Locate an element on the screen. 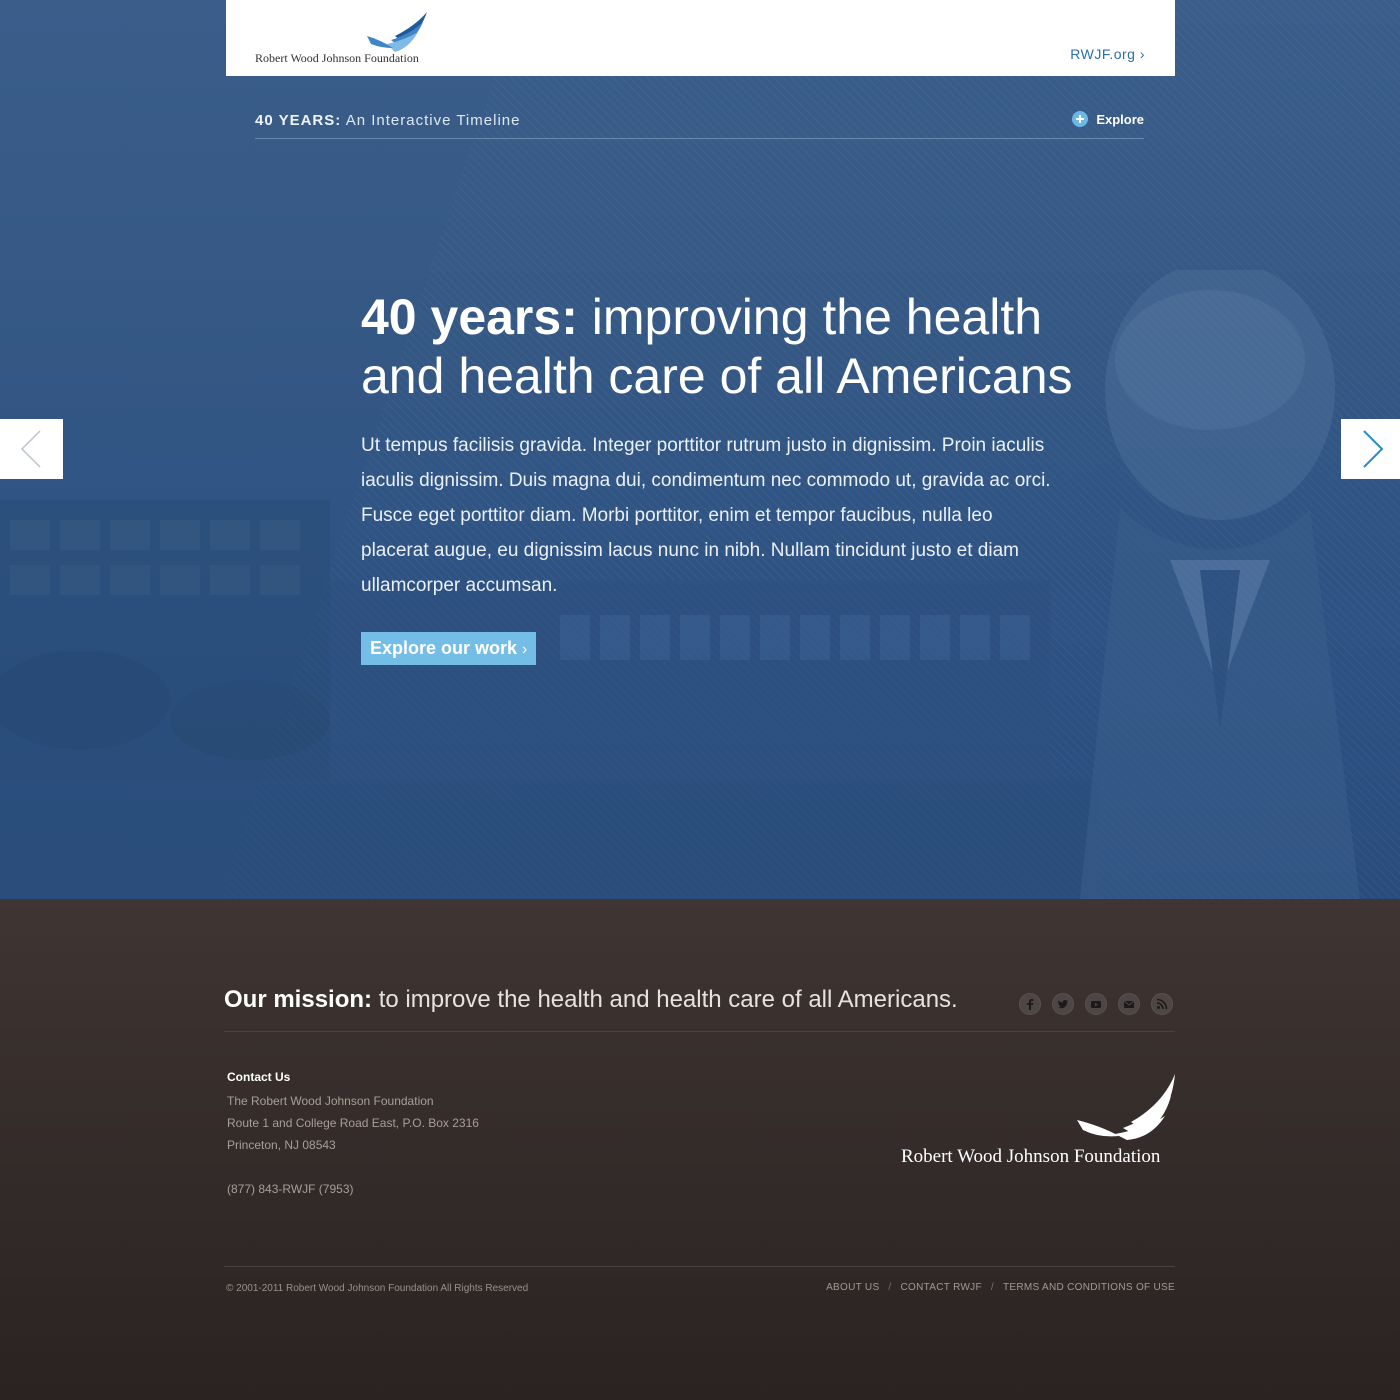  explore-our-work-button: Explore our work › is located at coordinates (448, 648).